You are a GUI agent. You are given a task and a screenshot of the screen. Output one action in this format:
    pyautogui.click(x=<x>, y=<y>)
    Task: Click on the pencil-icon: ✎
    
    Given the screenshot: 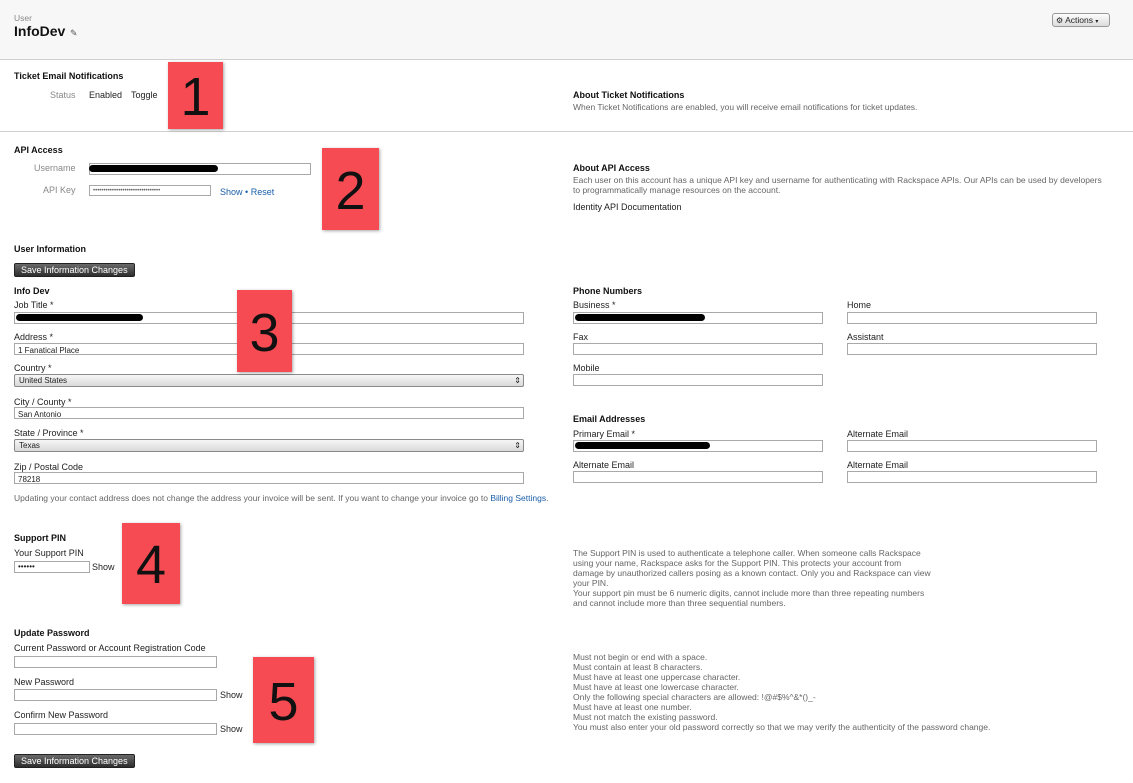 What is the action you would take?
    pyautogui.click(x=74, y=33)
    